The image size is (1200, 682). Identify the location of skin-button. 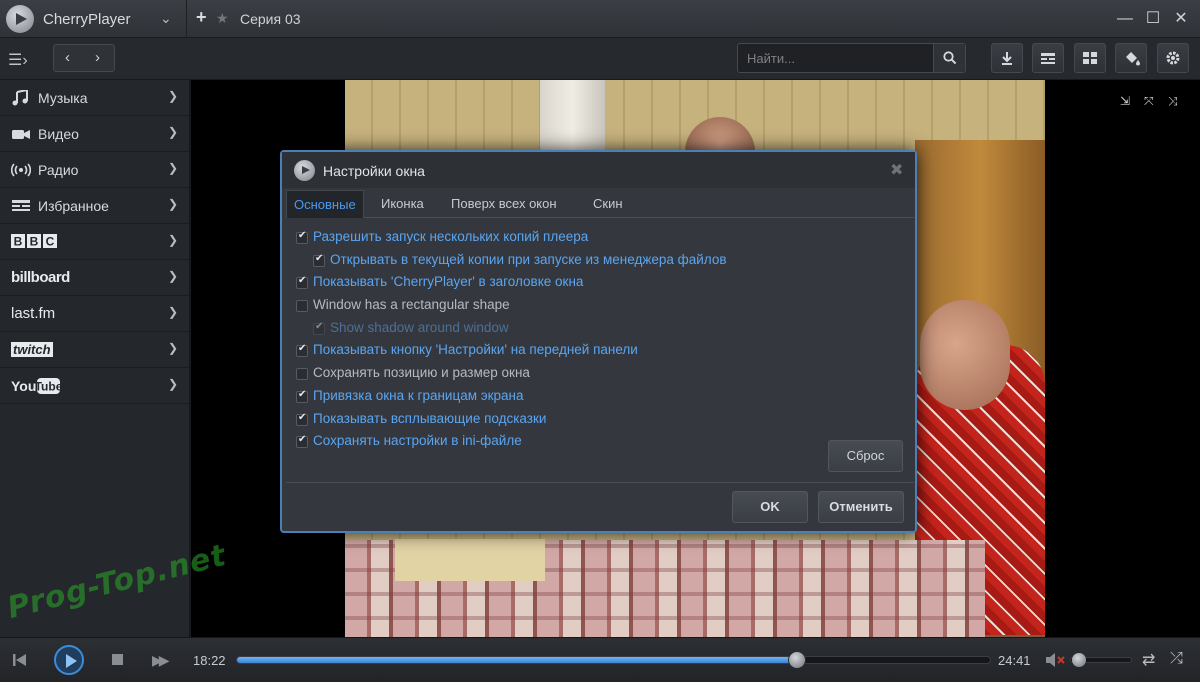
(1131, 58).